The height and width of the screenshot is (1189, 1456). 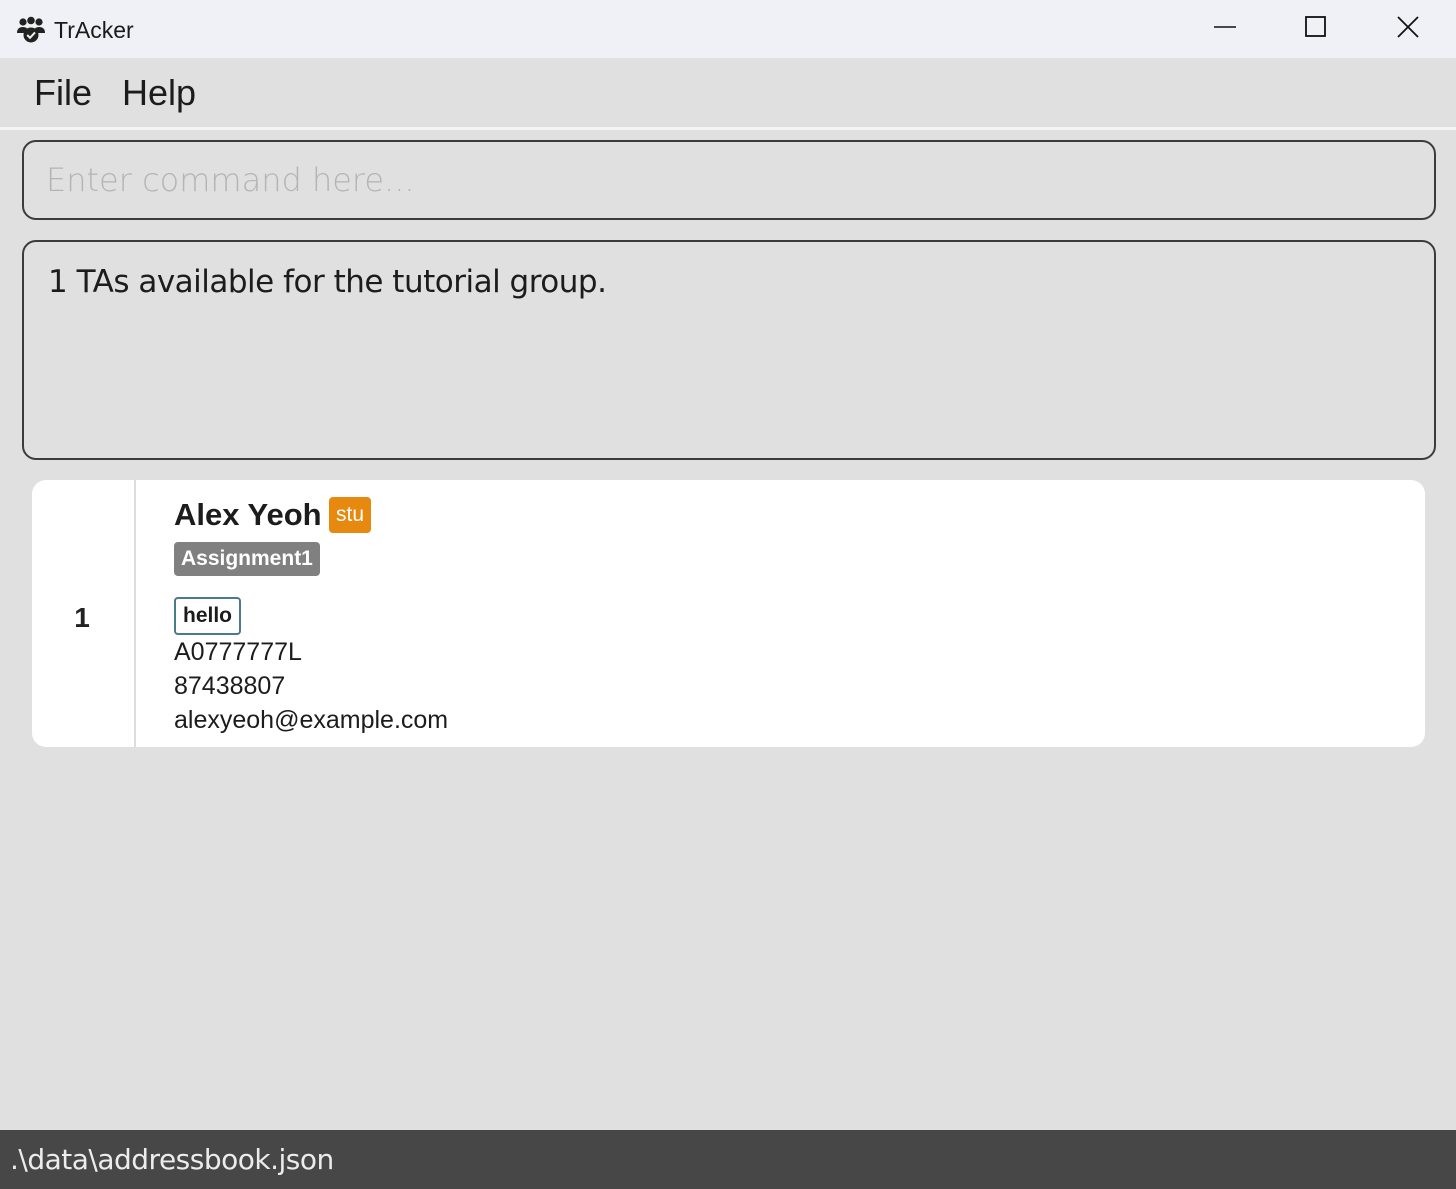 What do you see at coordinates (31, 30) in the screenshot?
I see `group-people-icon` at bounding box center [31, 30].